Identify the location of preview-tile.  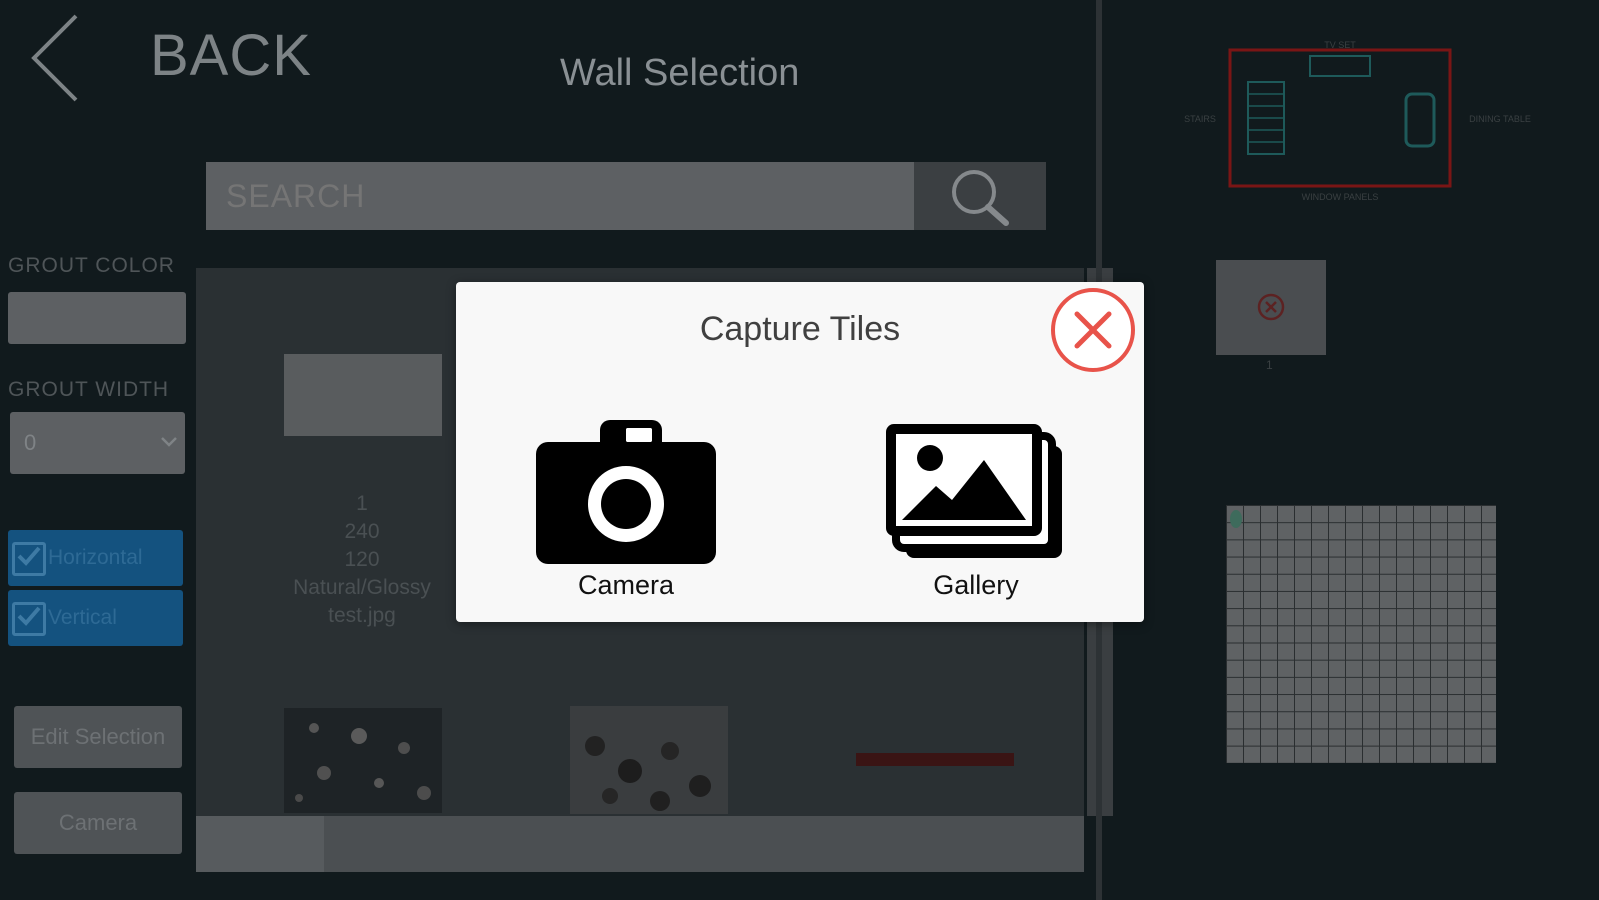
(1271, 307).